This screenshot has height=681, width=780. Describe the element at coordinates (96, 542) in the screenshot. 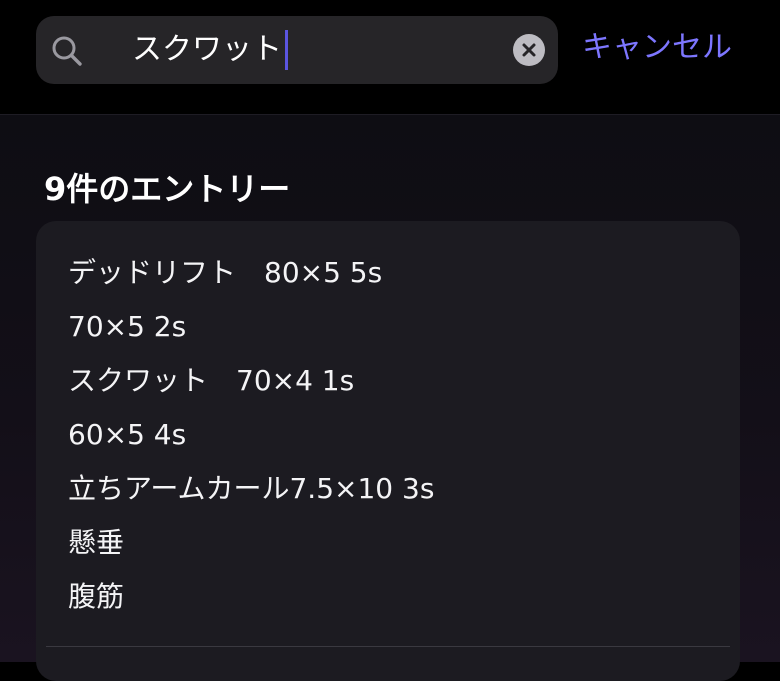

I see `entry-line: 懸垂` at that location.